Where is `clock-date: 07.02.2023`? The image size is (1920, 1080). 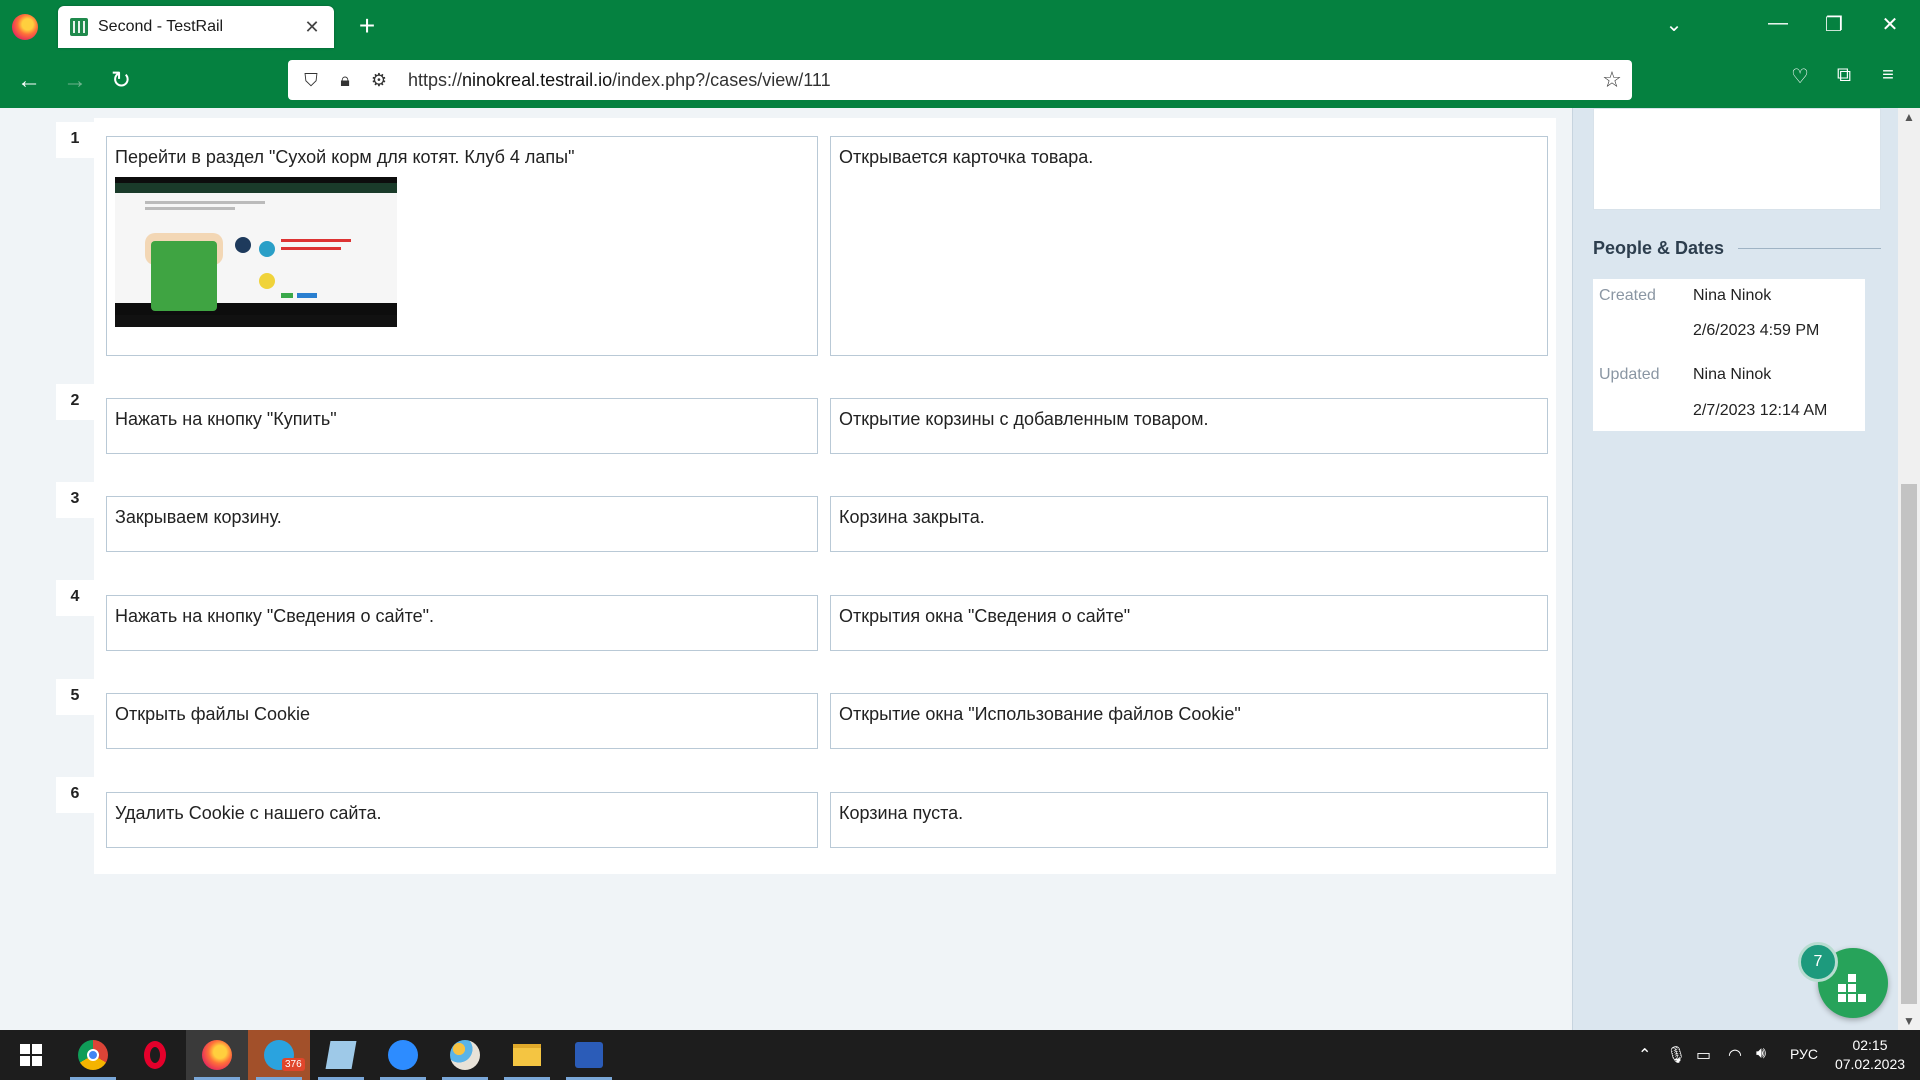
clock-date: 07.02.2023 is located at coordinates (1870, 1064).